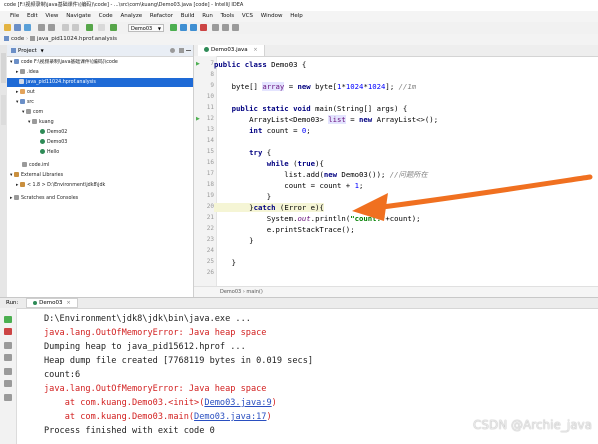 Image resolution: width=598 pixels, height=444 pixels. Describe the element at coordinates (51, 27) in the screenshot. I see `forward-icon` at that location.